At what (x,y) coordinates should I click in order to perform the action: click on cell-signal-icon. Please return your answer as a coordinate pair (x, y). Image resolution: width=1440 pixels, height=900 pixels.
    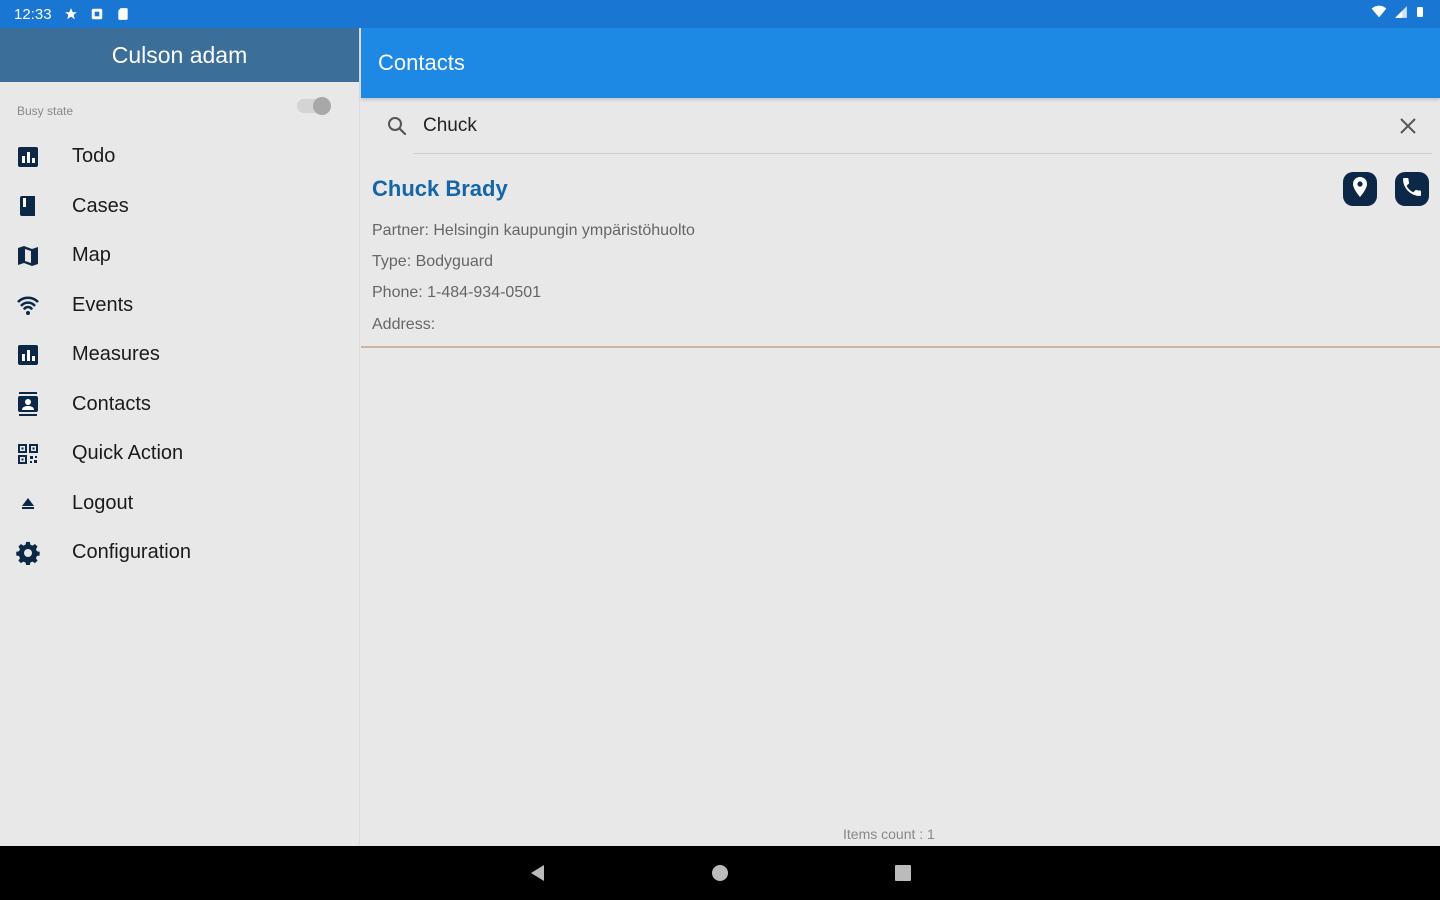
    Looking at the image, I should click on (1401, 14).